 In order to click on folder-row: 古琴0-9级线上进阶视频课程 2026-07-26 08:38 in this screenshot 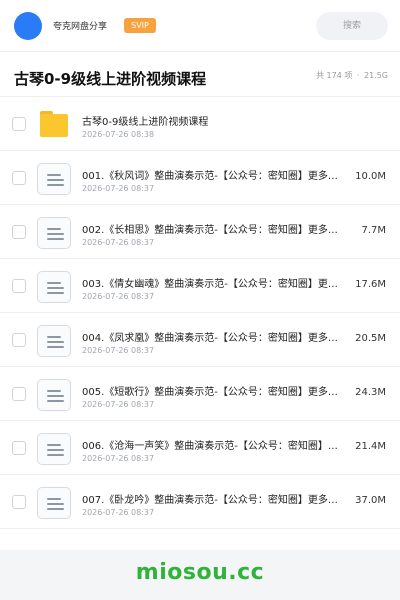, I will do `click(200, 124)`.